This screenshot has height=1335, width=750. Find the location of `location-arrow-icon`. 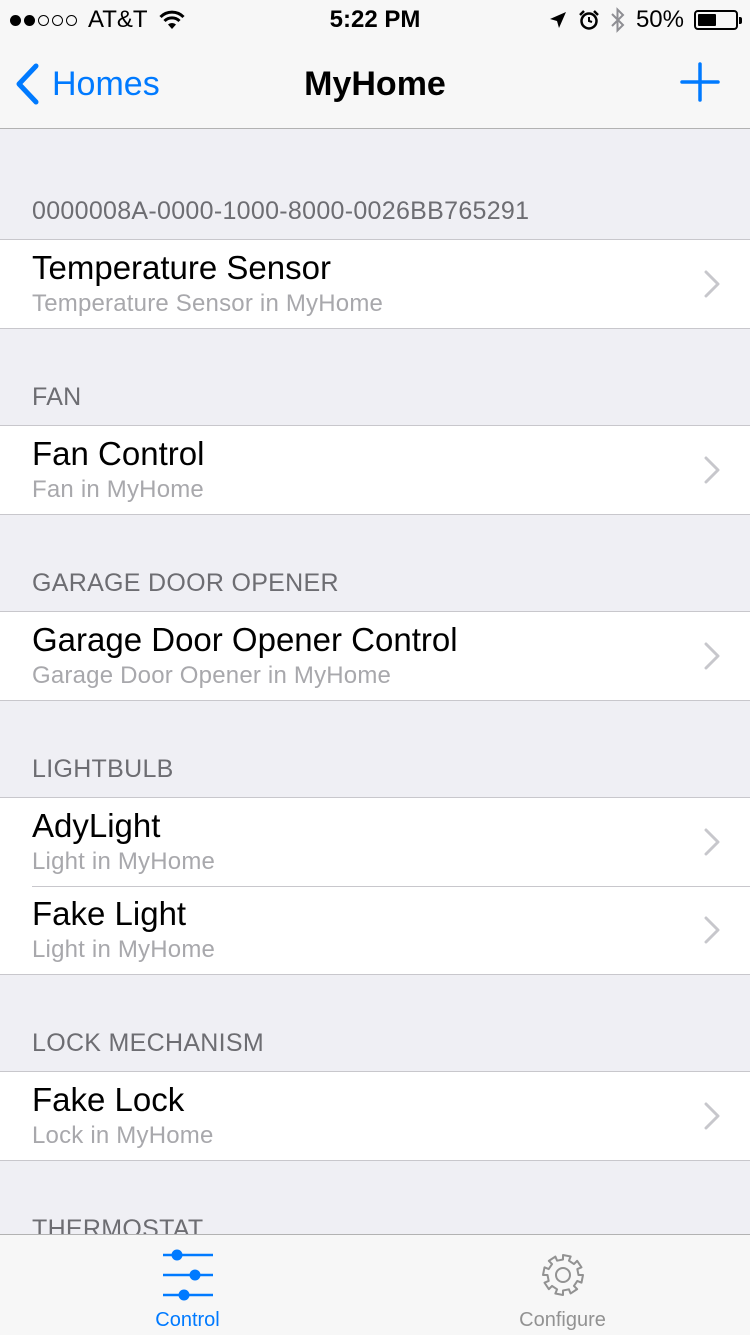

location-arrow-icon is located at coordinates (557, 20).